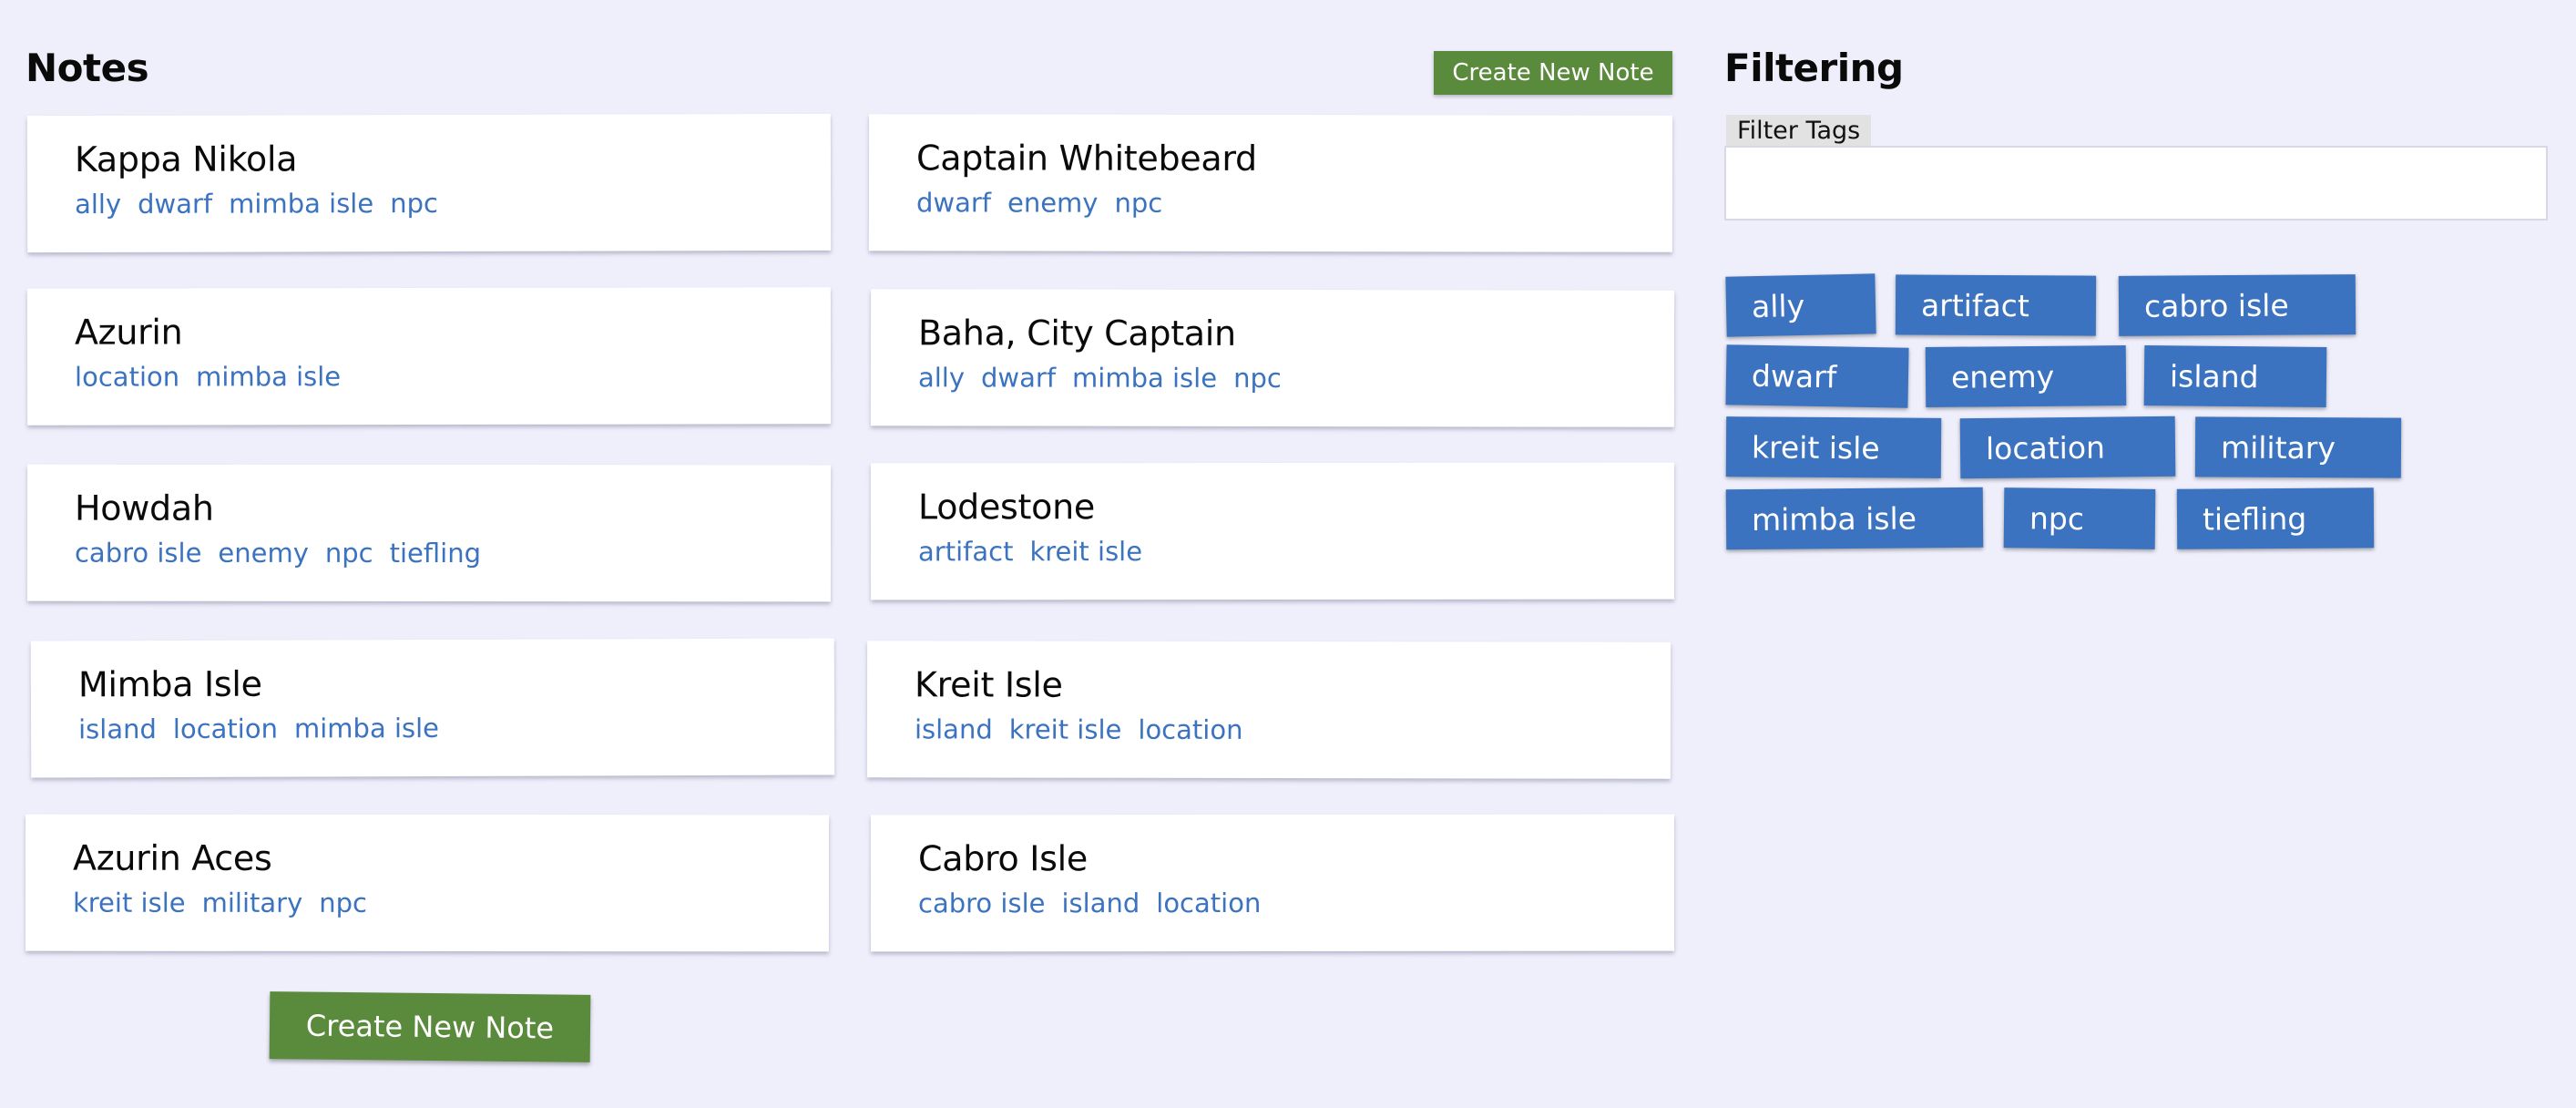 The height and width of the screenshot is (1108, 2576). I want to click on filter-tag-artifact: artifact, so click(1996, 305).